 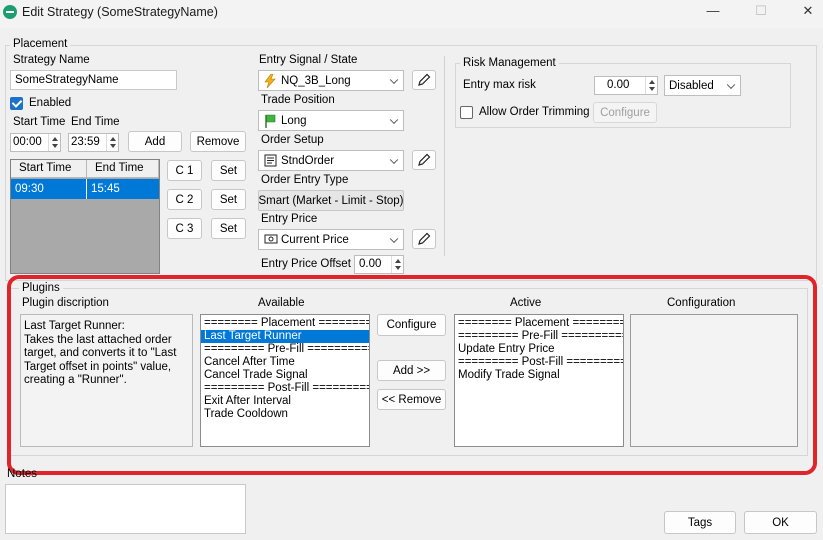 I want to click on order-ticket-icon, so click(x=270, y=160).